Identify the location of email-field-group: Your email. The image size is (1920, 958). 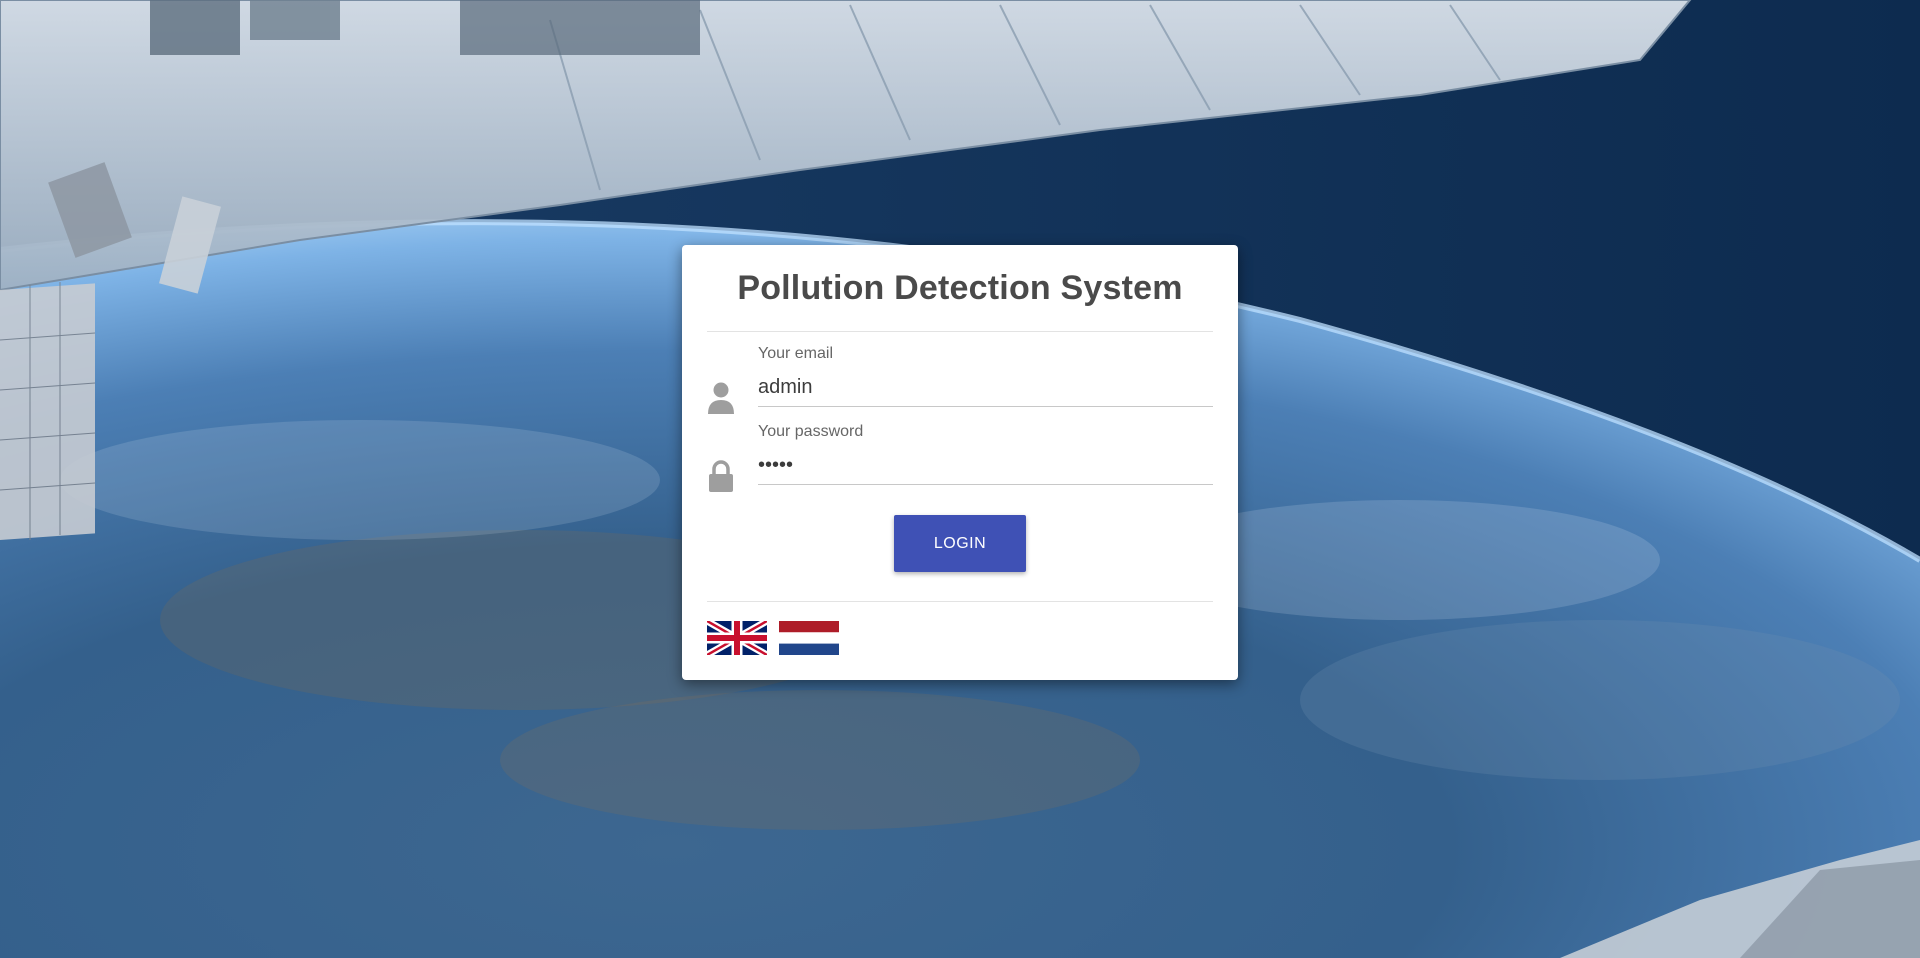
(960, 382).